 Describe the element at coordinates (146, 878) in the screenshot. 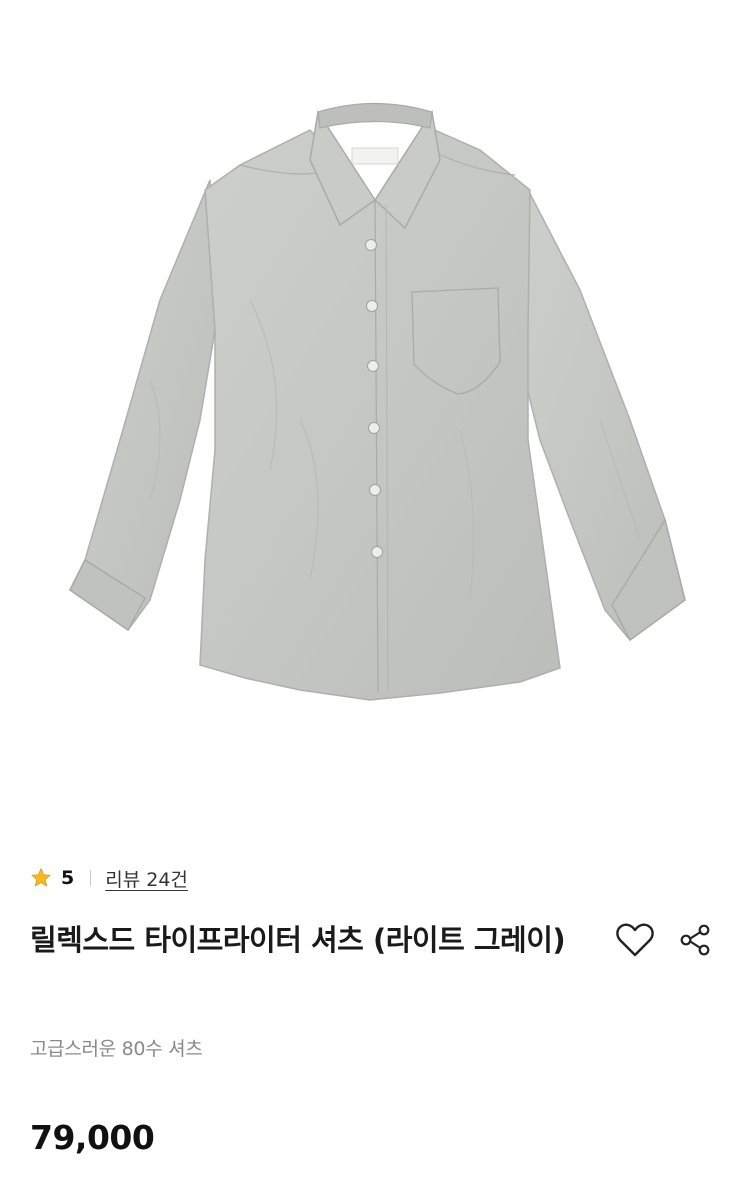

I see `review-count-link: 리뷰 24건` at that location.